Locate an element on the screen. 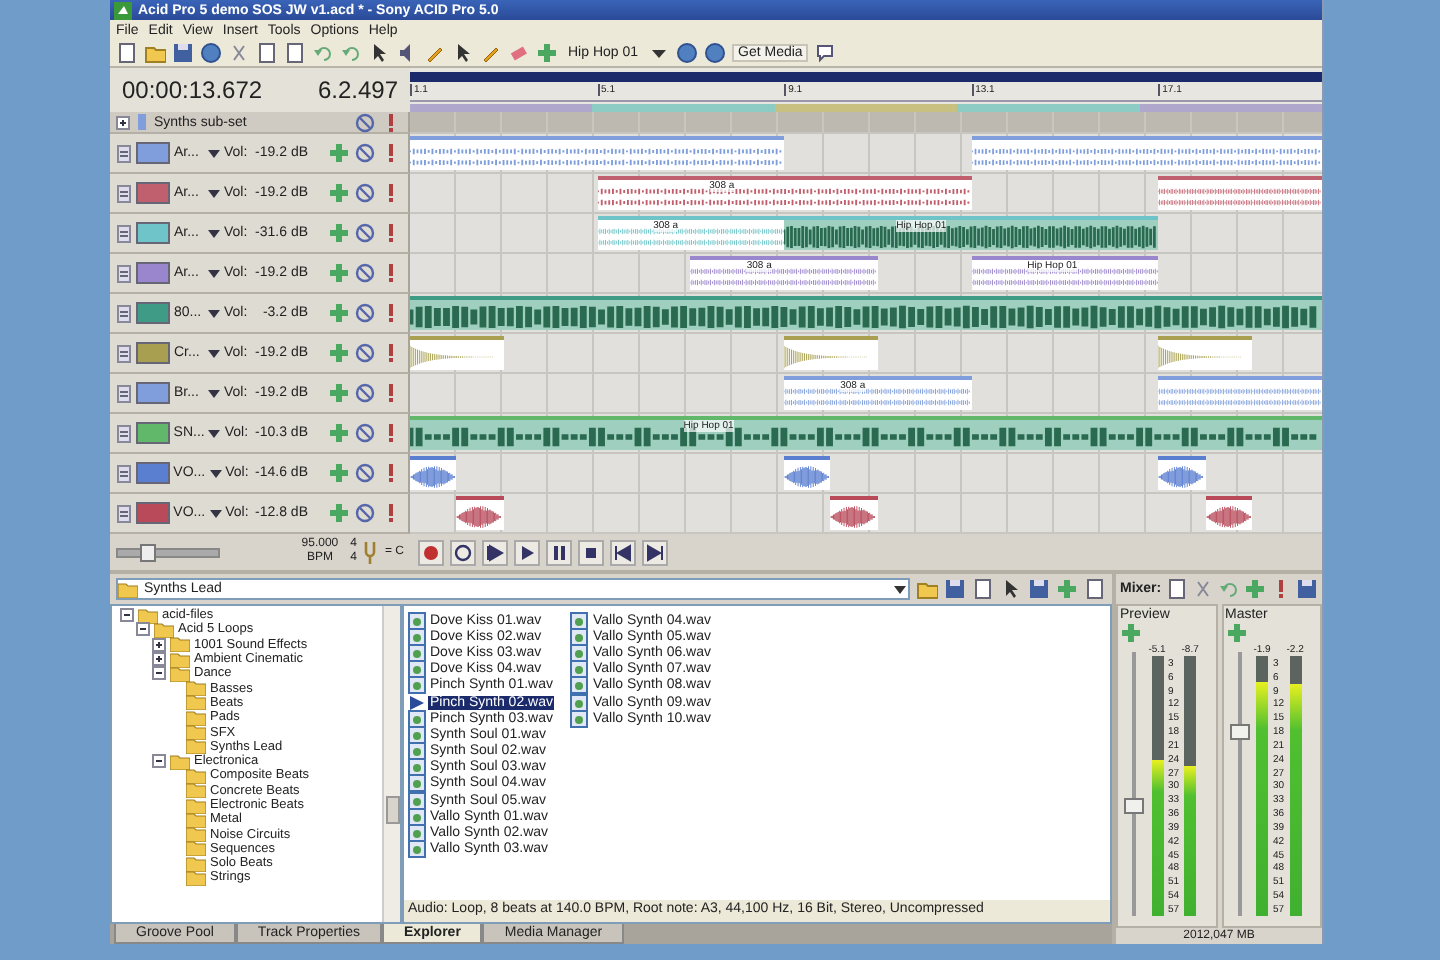 This screenshot has width=1440, height=960. up-folder-icon is located at coordinates (927, 589).